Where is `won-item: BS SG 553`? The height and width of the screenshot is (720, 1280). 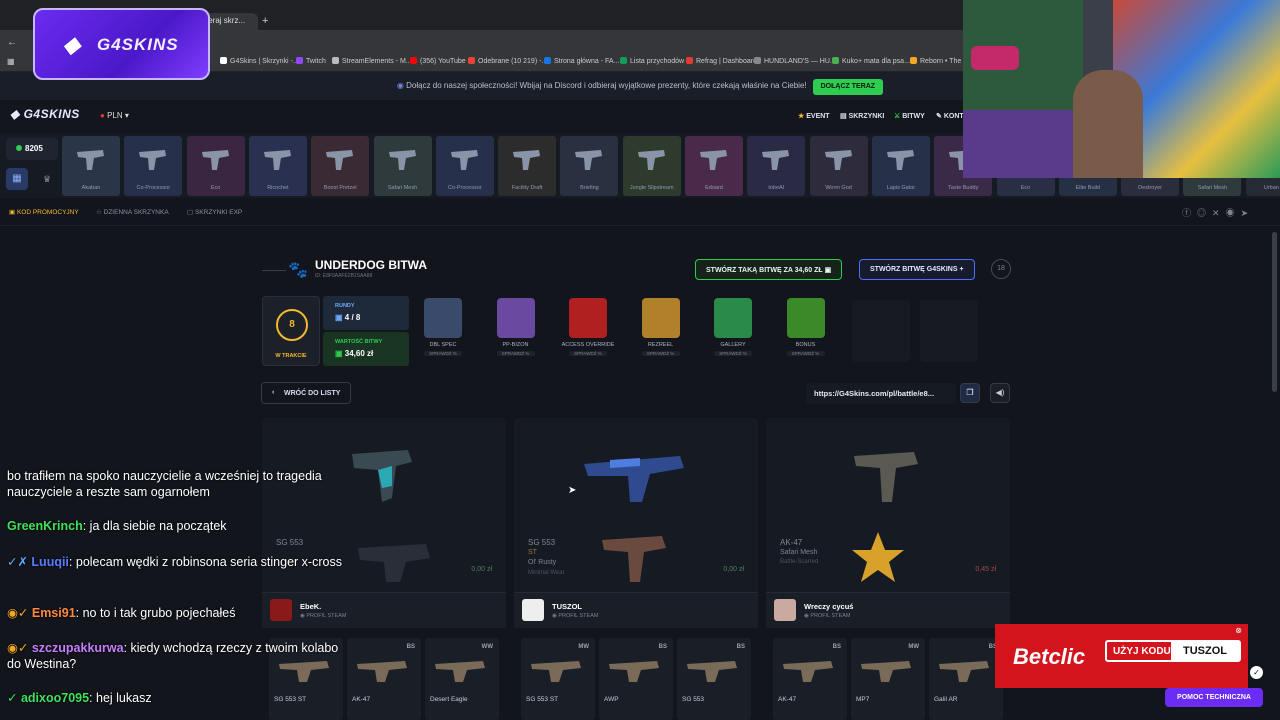 won-item: BS SG 553 is located at coordinates (714, 679).